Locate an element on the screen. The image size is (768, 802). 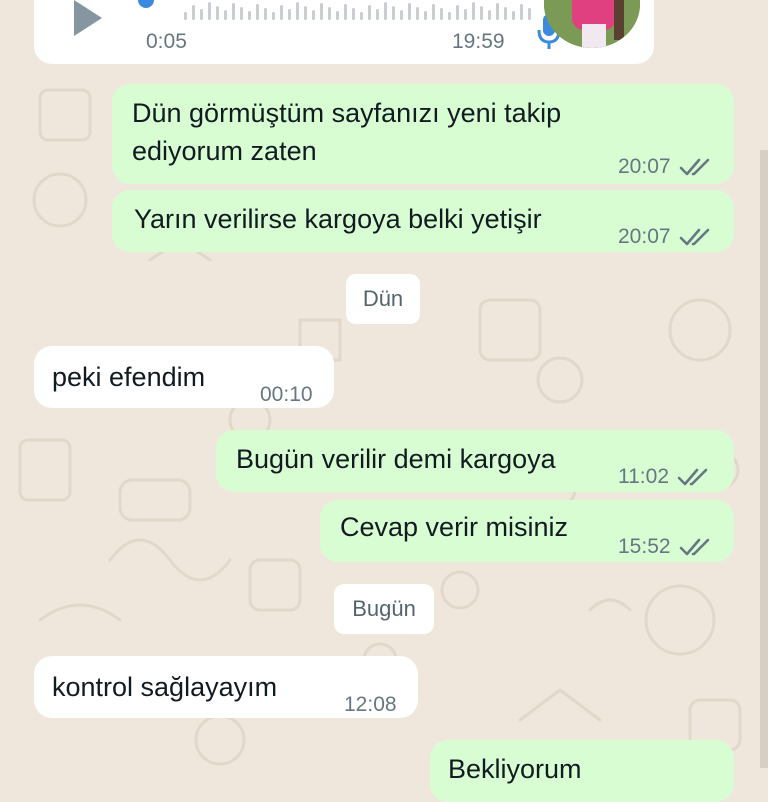
message-meta: 00:10 is located at coordinates (286, 395).